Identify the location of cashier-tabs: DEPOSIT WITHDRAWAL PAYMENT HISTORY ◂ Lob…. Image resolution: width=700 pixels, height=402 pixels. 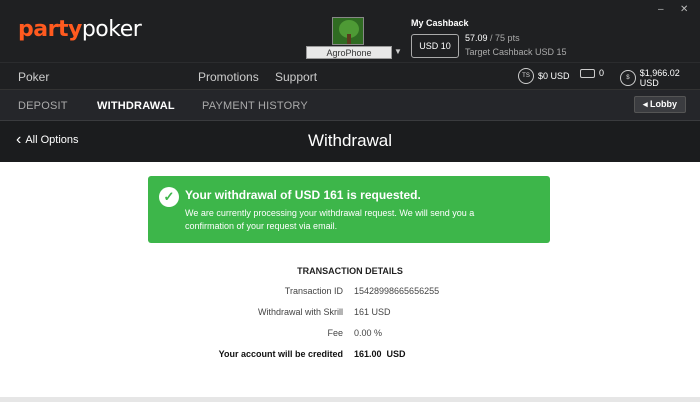
(350, 105).